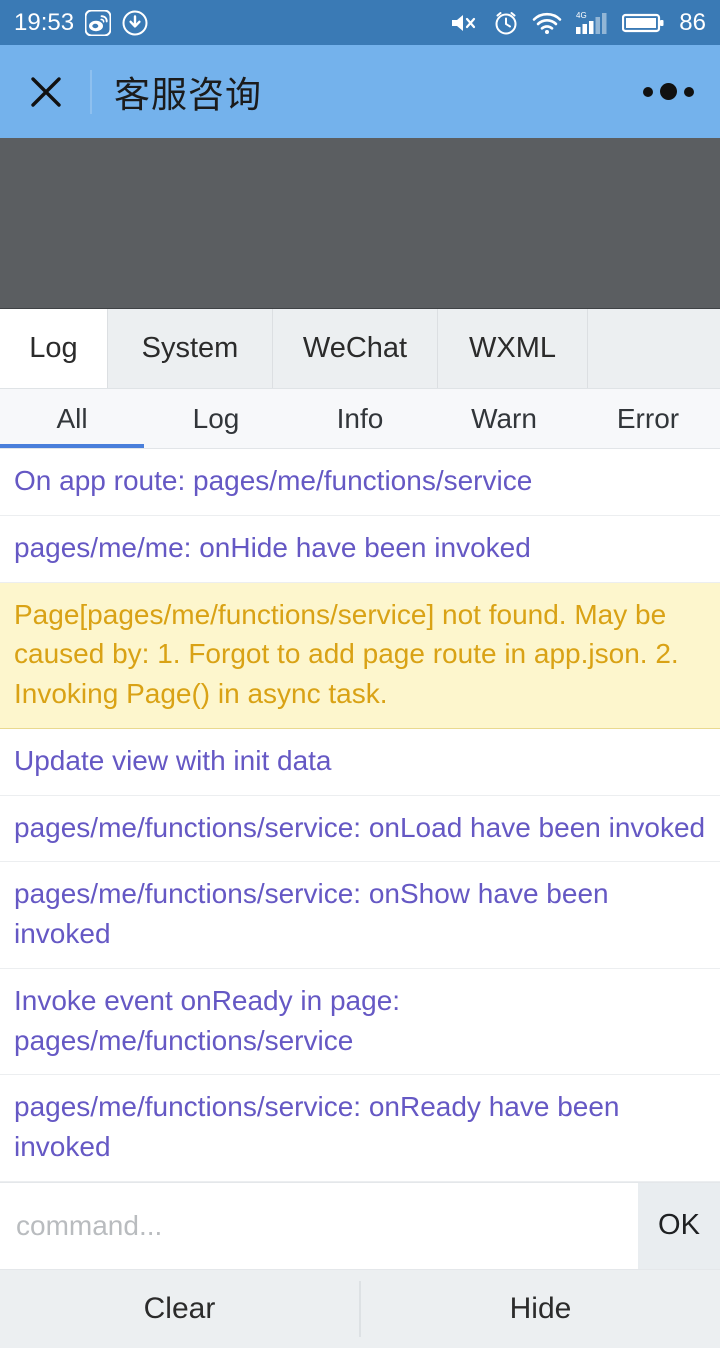 The width and height of the screenshot is (720, 1348). I want to click on filter-warn: Warn, so click(504, 418).